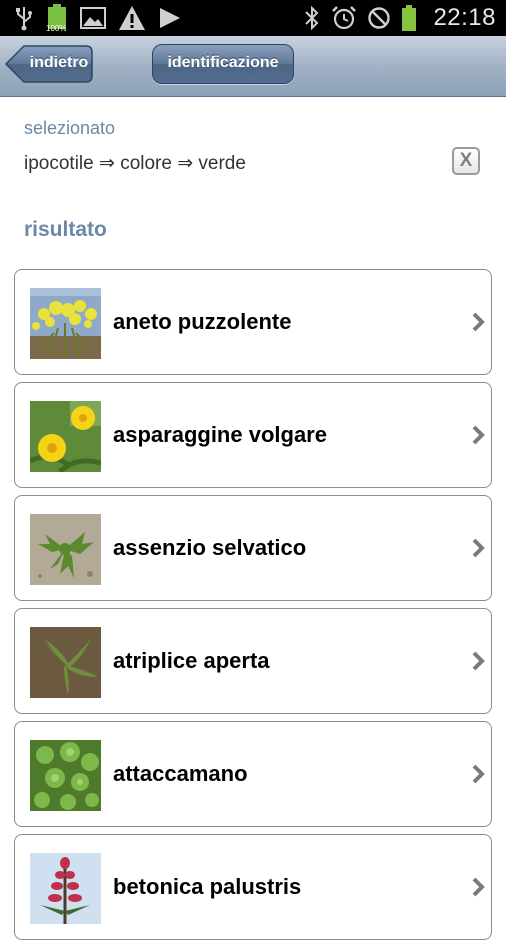 This screenshot has height=947, width=506. What do you see at coordinates (59, 62) in the screenshot?
I see `back-button-label: indietro` at bounding box center [59, 62].